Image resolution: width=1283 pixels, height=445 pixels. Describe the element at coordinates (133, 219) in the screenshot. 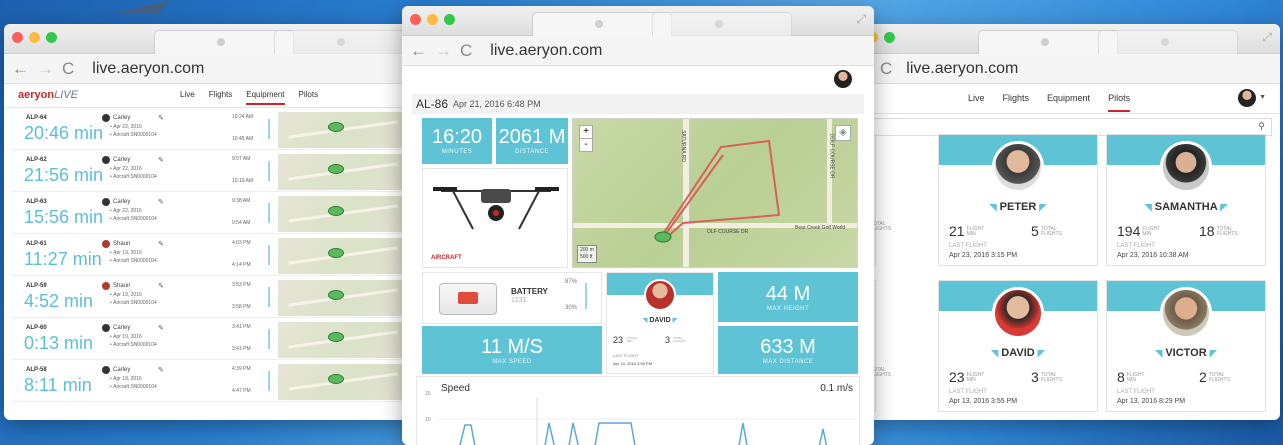

I see `flight-aircraft: • Aircraft SN0000104` at that location.